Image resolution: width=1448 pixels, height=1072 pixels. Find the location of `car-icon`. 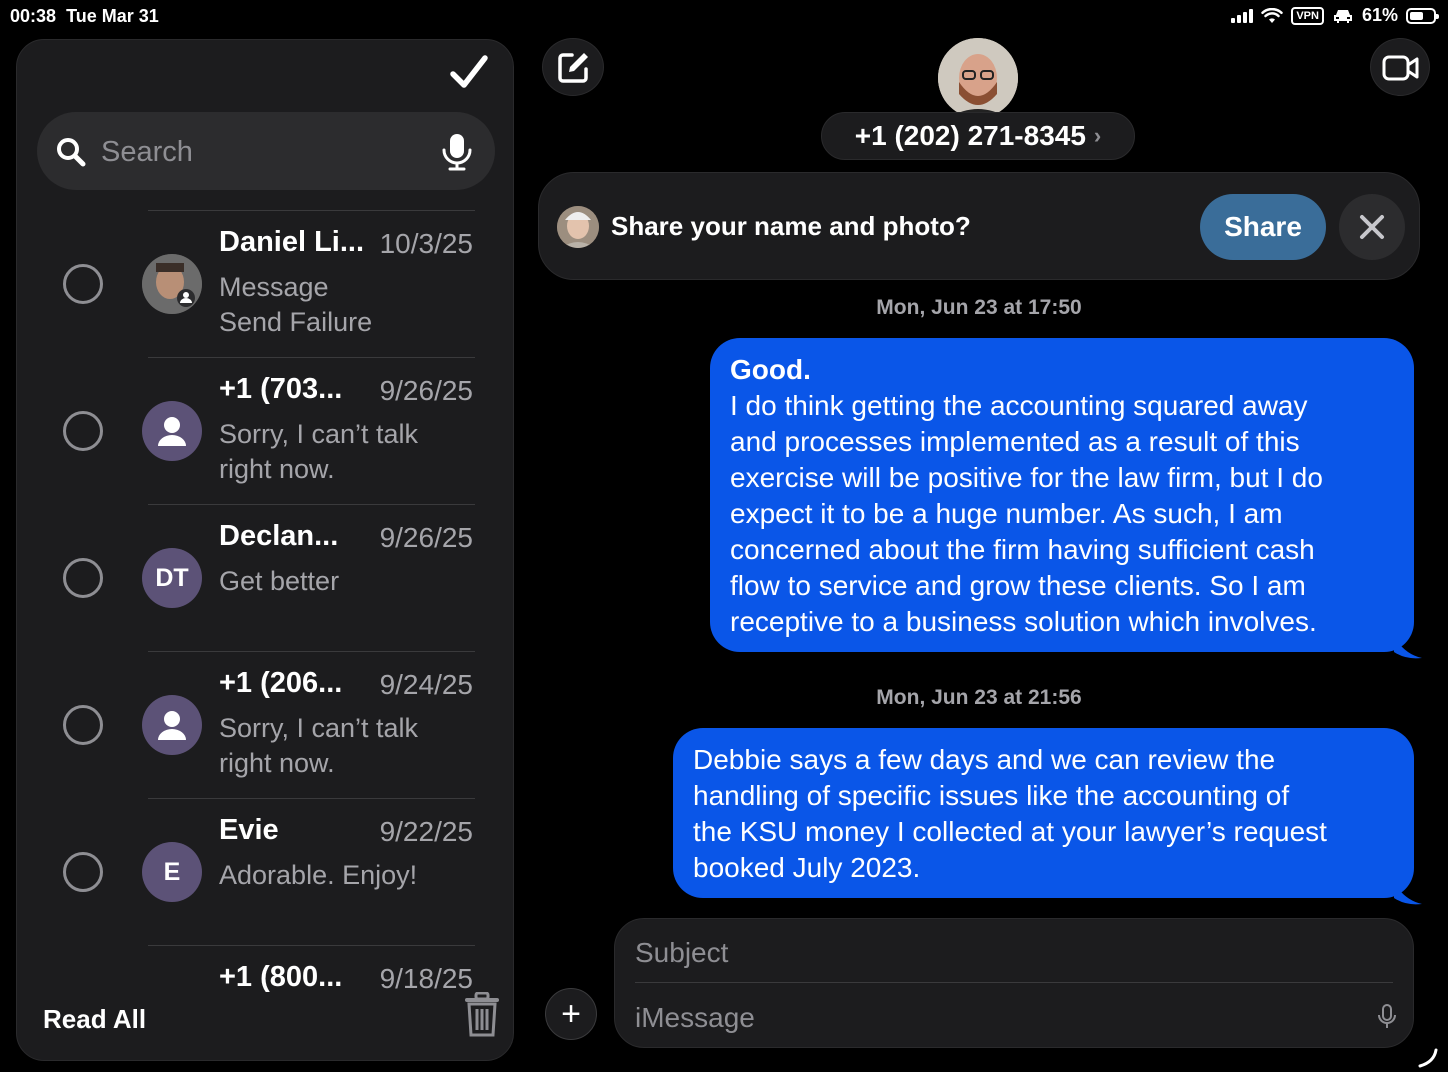

car-icon is located at coordinates (1342, 16).